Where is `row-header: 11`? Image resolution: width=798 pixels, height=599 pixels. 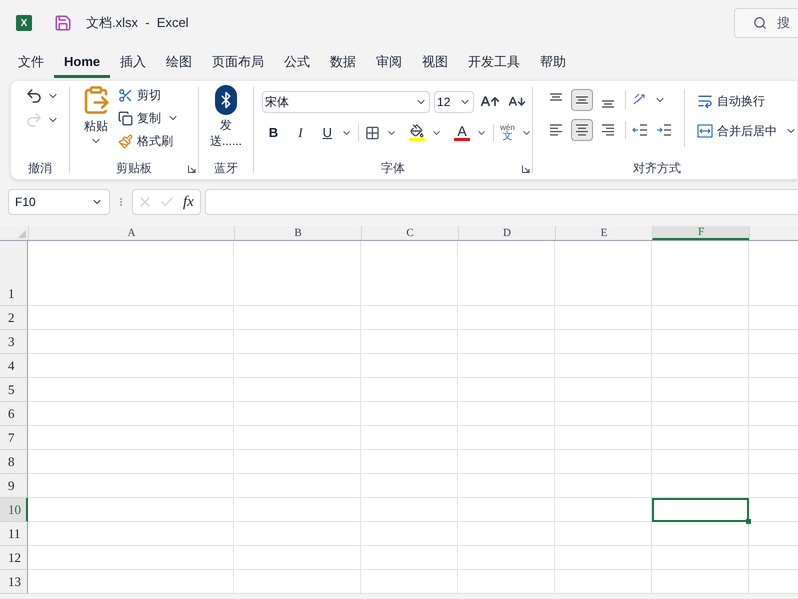 row-header: 11 is located at coordinates (14, 534).